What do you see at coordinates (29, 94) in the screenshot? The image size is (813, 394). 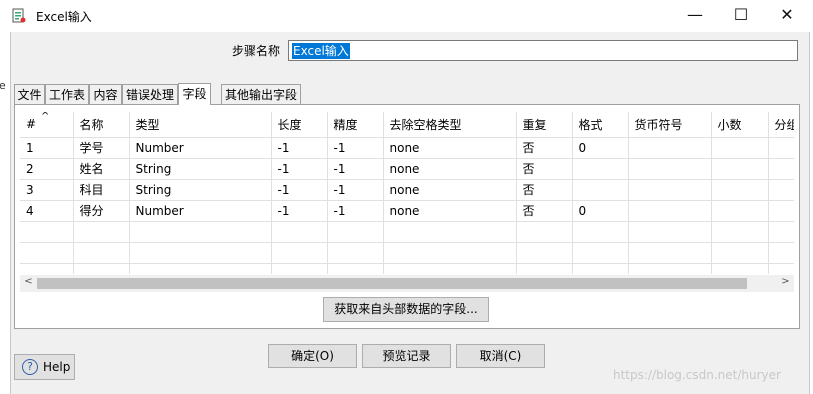 I see `tab-file: 文件` at bounding box center [29, 94].